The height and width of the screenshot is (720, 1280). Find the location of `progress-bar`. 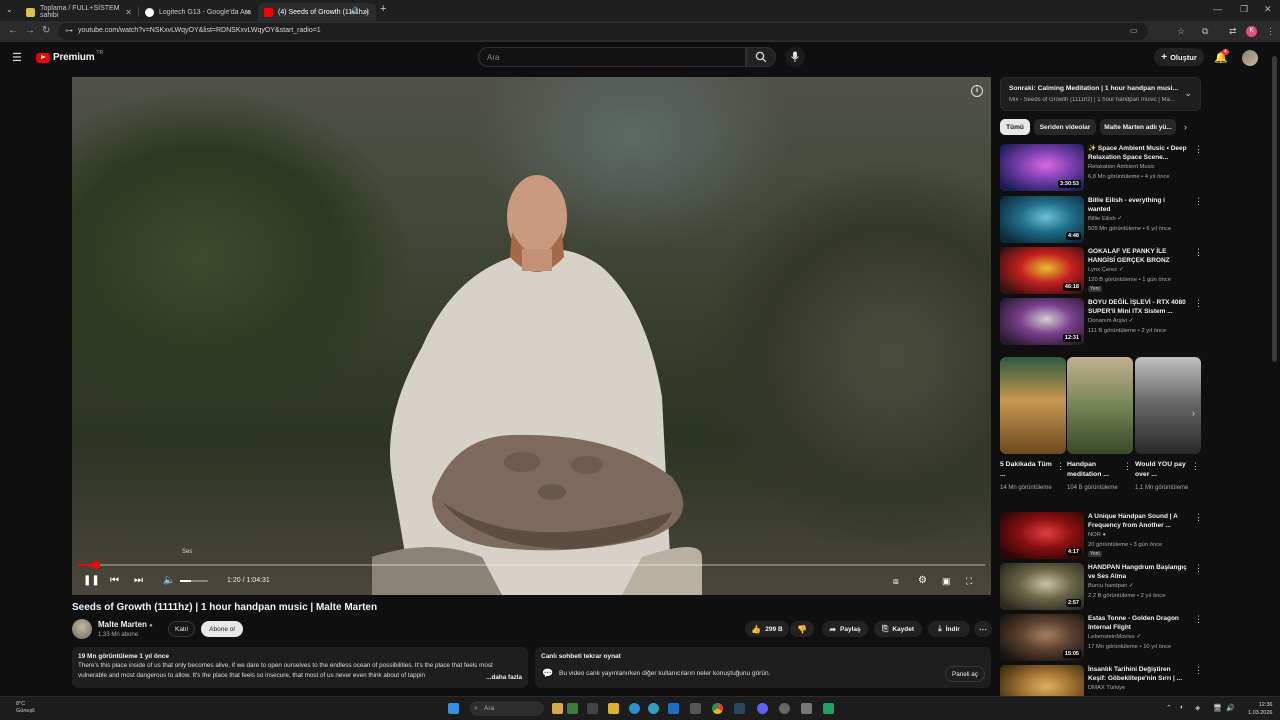

progress-bar is located at coordinates (531, 565).